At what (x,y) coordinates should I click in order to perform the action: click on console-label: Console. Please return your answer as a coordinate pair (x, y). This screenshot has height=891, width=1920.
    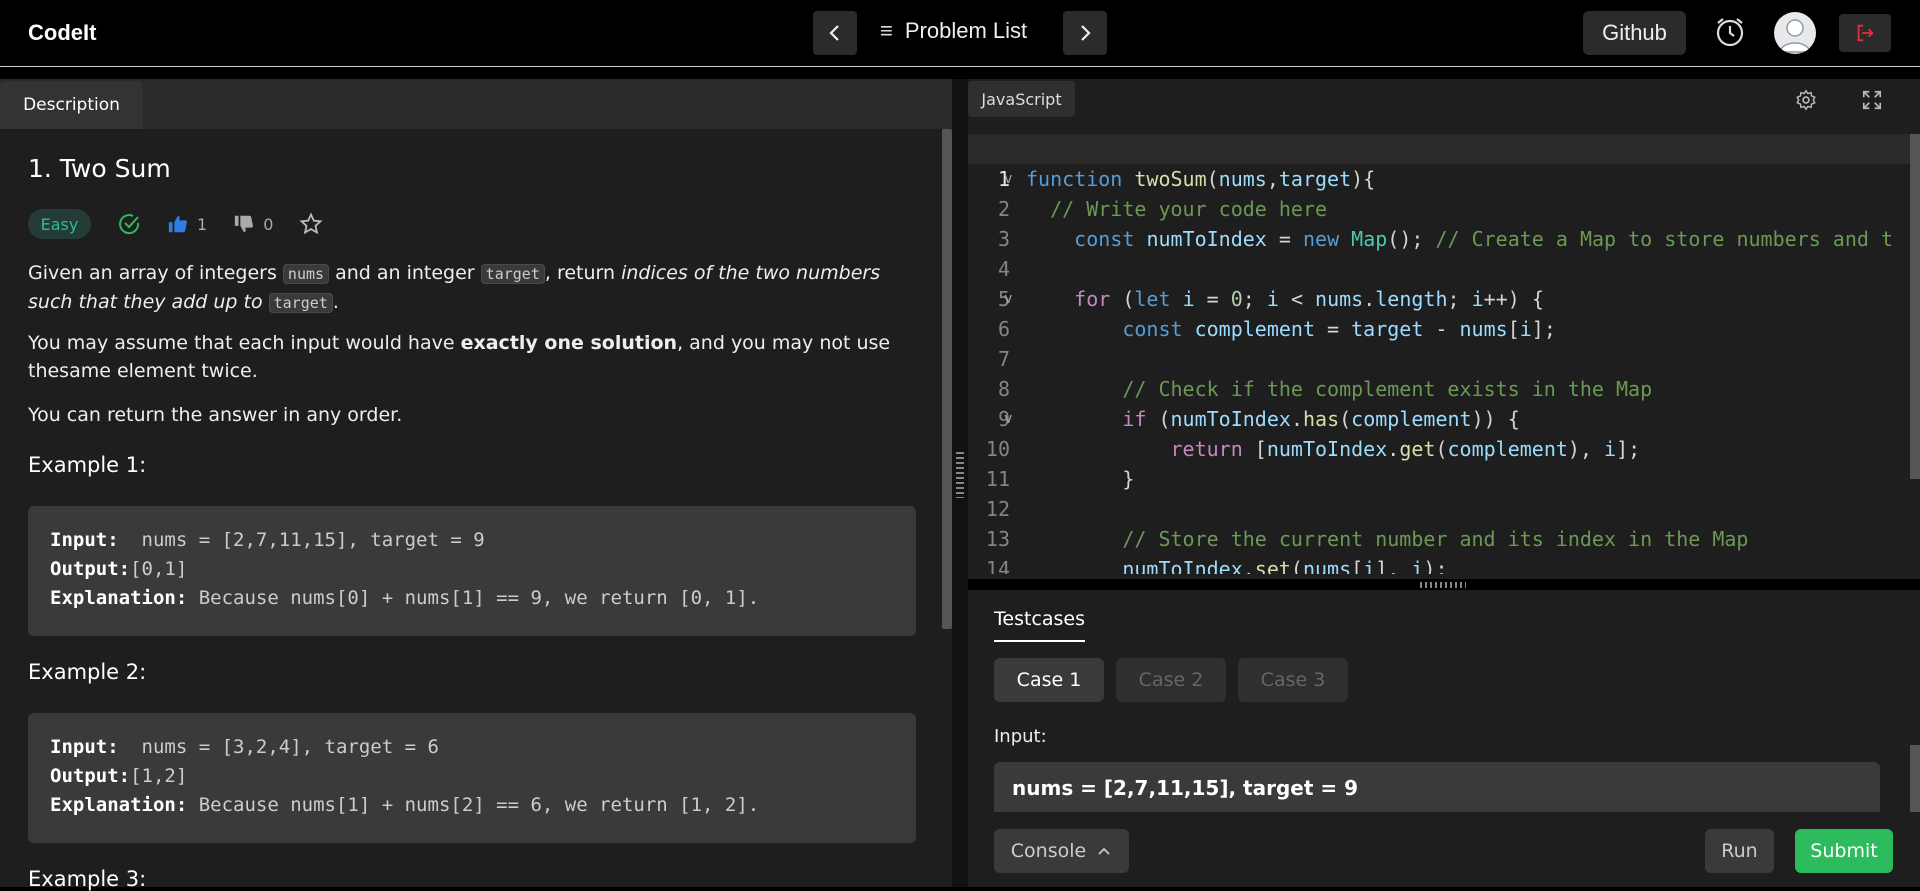
    Looking at the image, I should click on (1048, 851).